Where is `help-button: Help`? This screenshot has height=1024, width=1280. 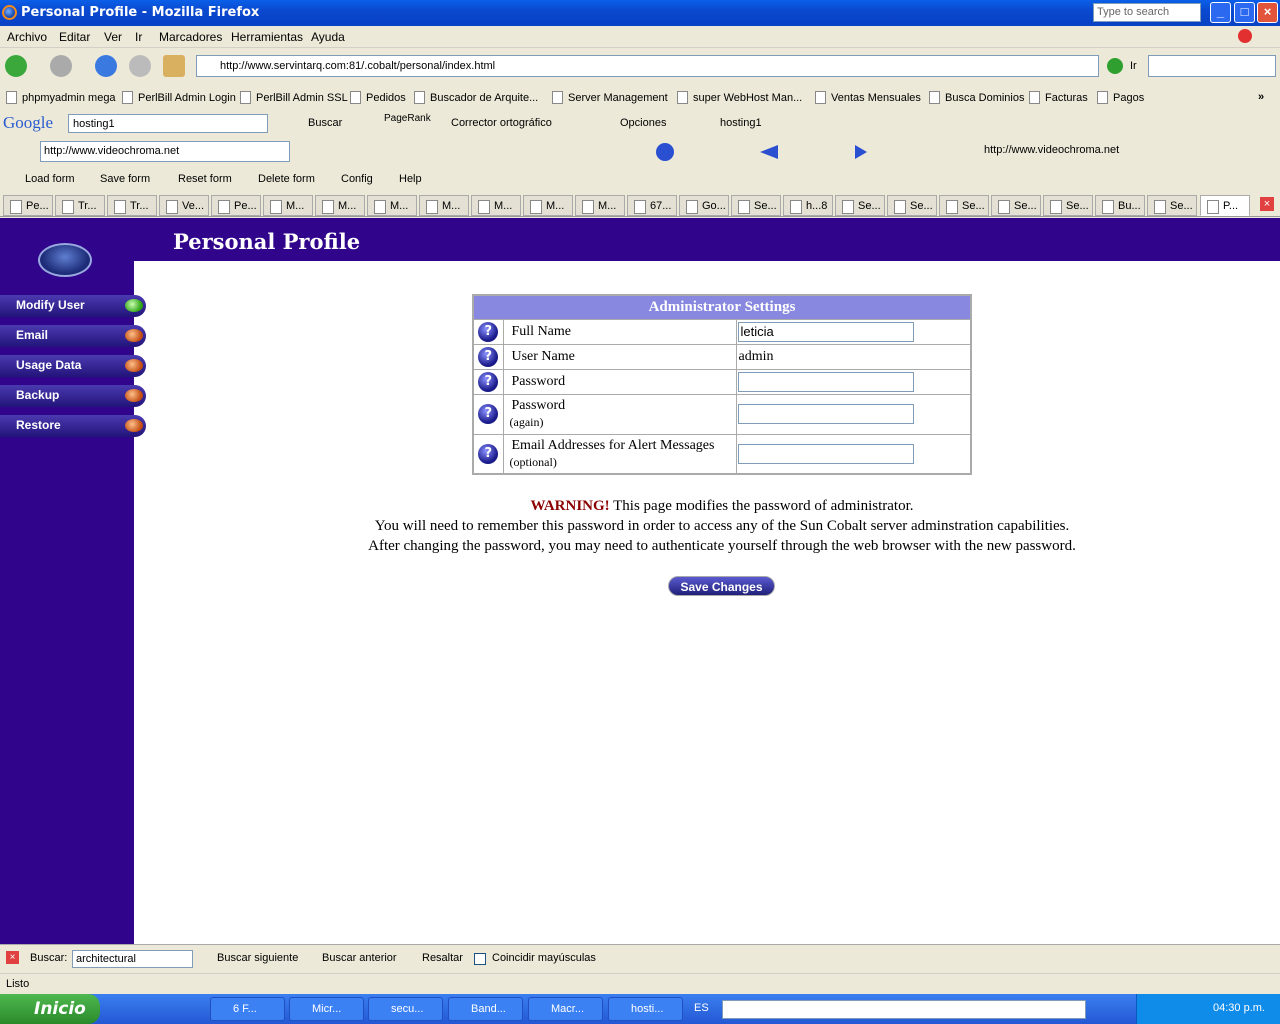 help-button: Help is located at coordinates (410, 179).